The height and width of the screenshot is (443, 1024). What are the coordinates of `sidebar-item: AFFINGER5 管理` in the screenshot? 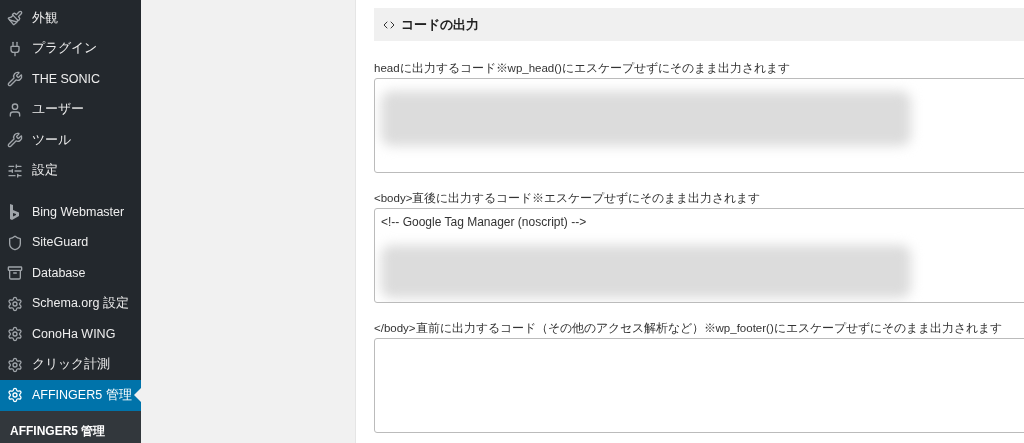 It's located at (70, 395).